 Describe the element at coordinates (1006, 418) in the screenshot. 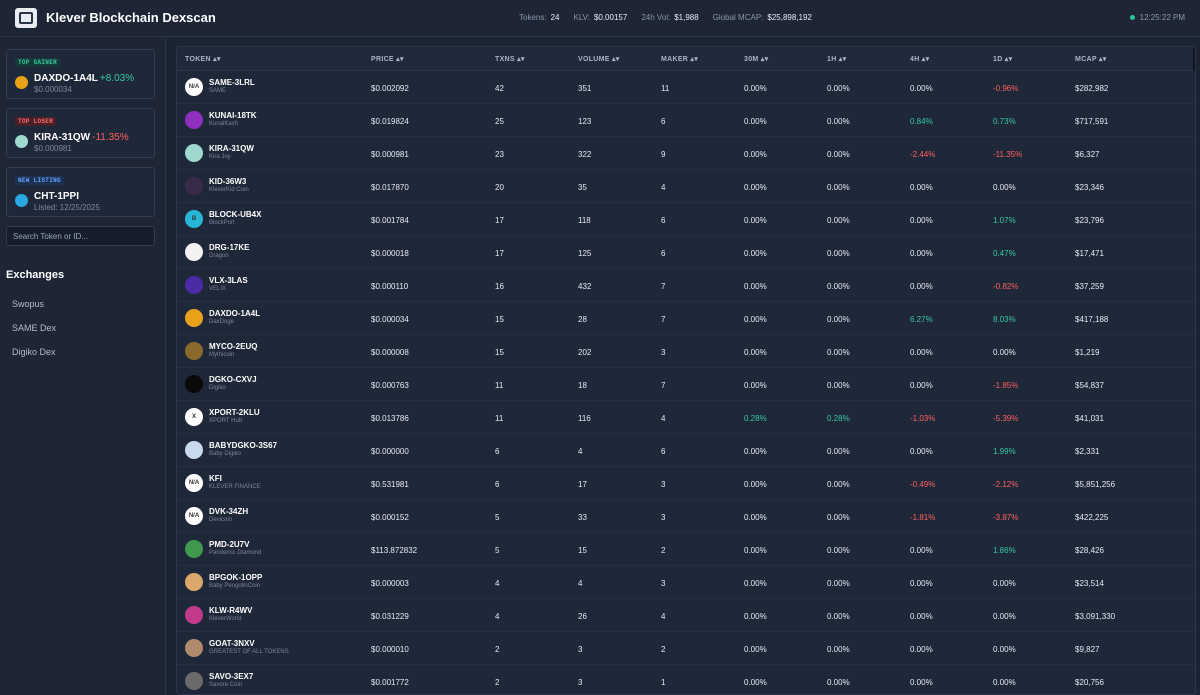

I see `cell-d1: -5.39%` at that location.